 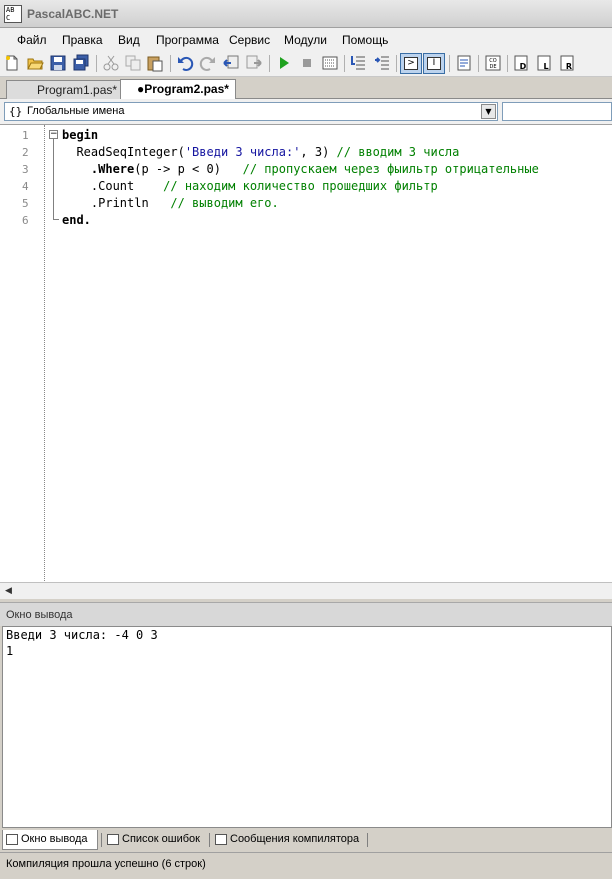 I want to click on tab-output-window: Окно вывода, so click(x=50, y=840).